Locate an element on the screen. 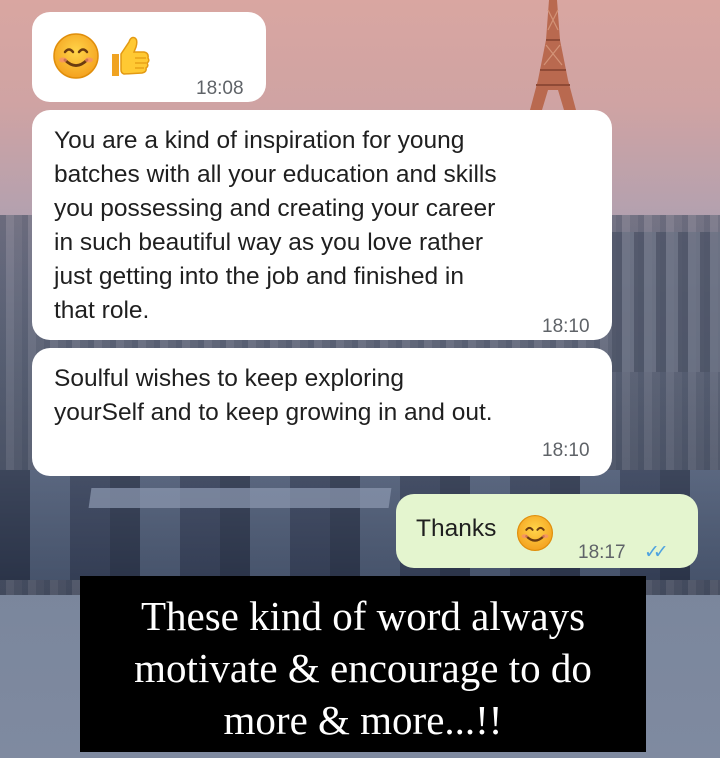 Image resolution: width=720 pixels, height=758 pixels. incoming-message-bubble: 18:08 is located at coordinates (149, 57).